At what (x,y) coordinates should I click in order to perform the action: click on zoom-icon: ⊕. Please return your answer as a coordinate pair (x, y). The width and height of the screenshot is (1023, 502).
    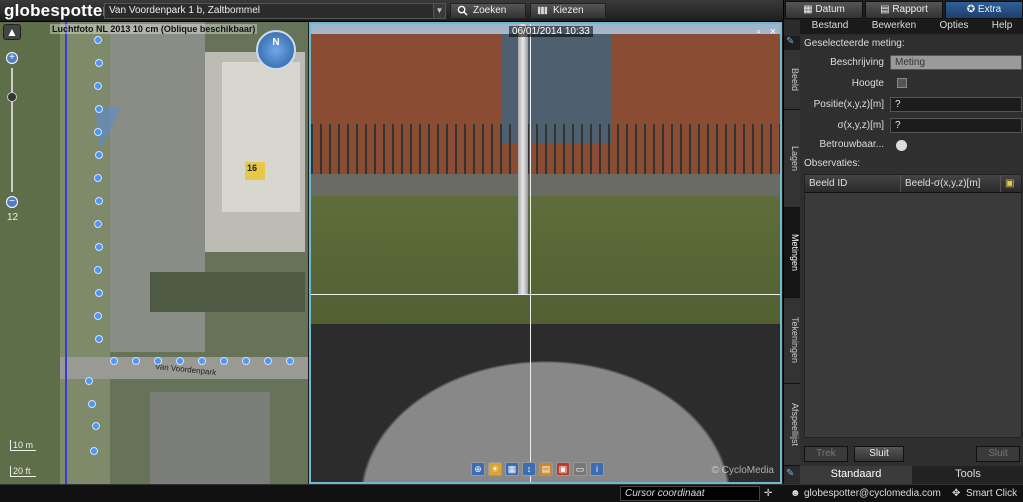
    Looking at the image, I should click on (478, 469).